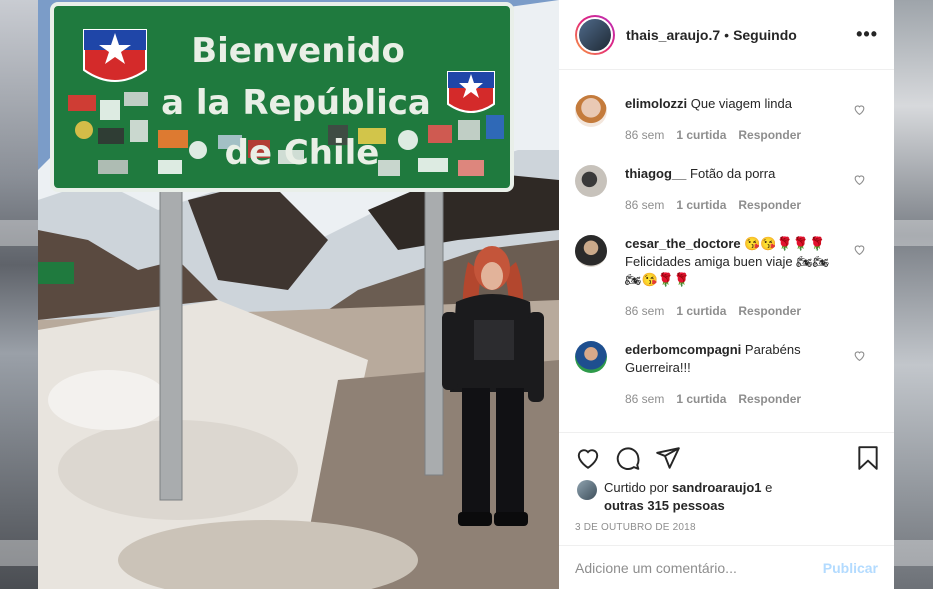  What do you see at coordinates (867, 34) in the screenshot?
I see `more-options-icon: •••` at bounding box center [867, 34].